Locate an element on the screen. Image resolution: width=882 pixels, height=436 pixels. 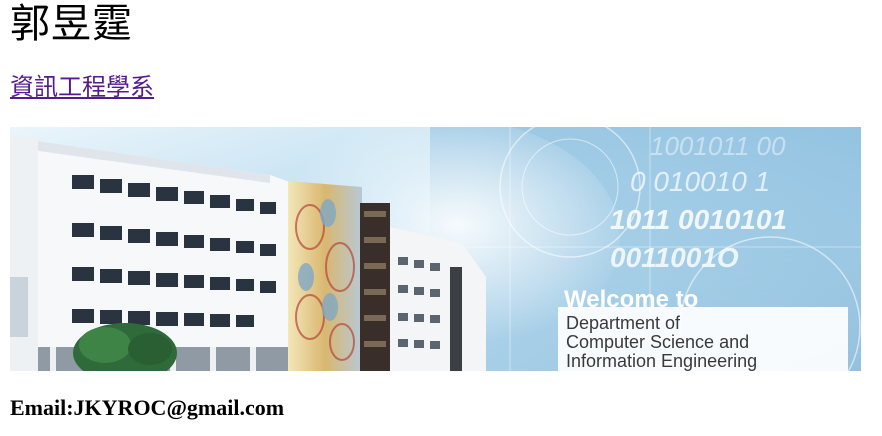
binary-line-4: 0011001O is located at coordinates (674, 257).